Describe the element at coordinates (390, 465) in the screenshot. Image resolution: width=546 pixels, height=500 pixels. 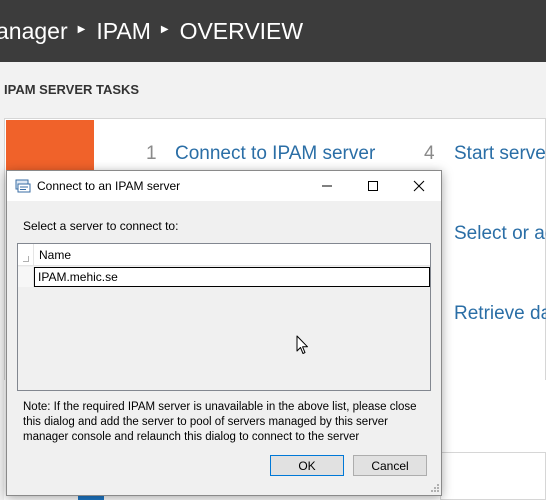
I see `cancel-button: Cancel` at that location.